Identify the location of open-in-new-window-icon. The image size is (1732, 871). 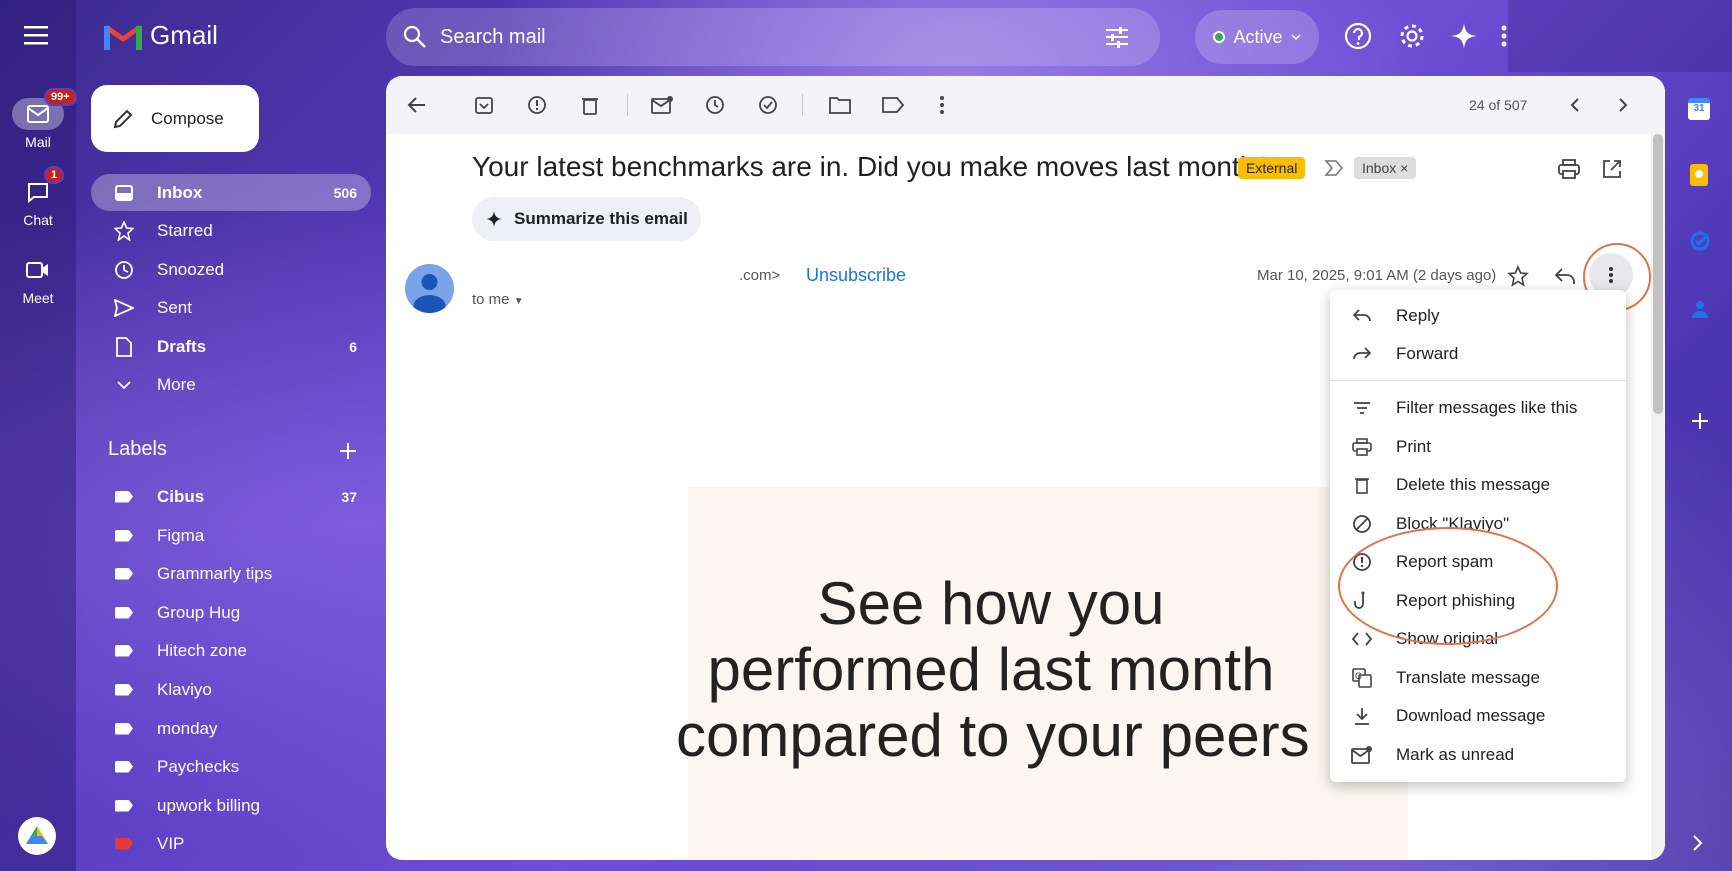
(1612, 169).